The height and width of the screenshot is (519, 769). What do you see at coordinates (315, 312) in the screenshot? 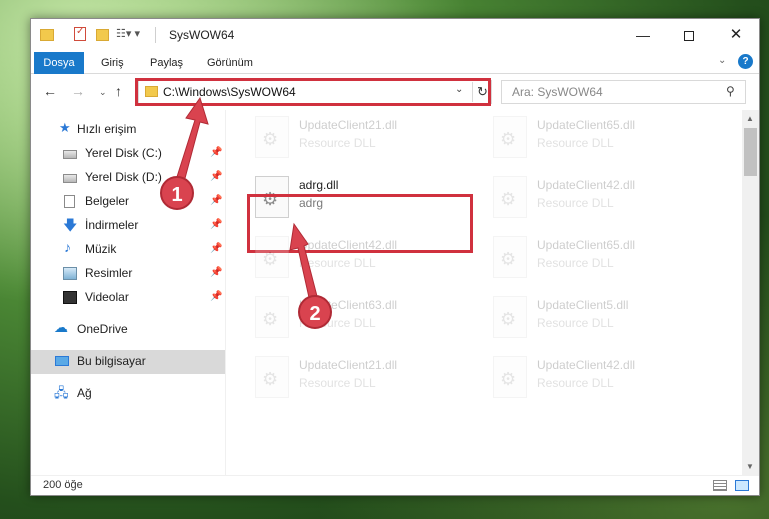
I see `step-2-callout: 2` at bounding box center [315, 312].